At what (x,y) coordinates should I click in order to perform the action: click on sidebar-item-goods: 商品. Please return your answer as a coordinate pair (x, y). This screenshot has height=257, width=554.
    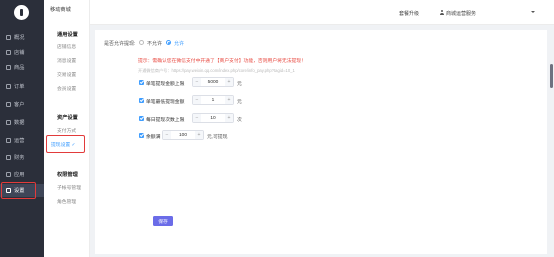
    Looking at the image, I should click on (22, 67).